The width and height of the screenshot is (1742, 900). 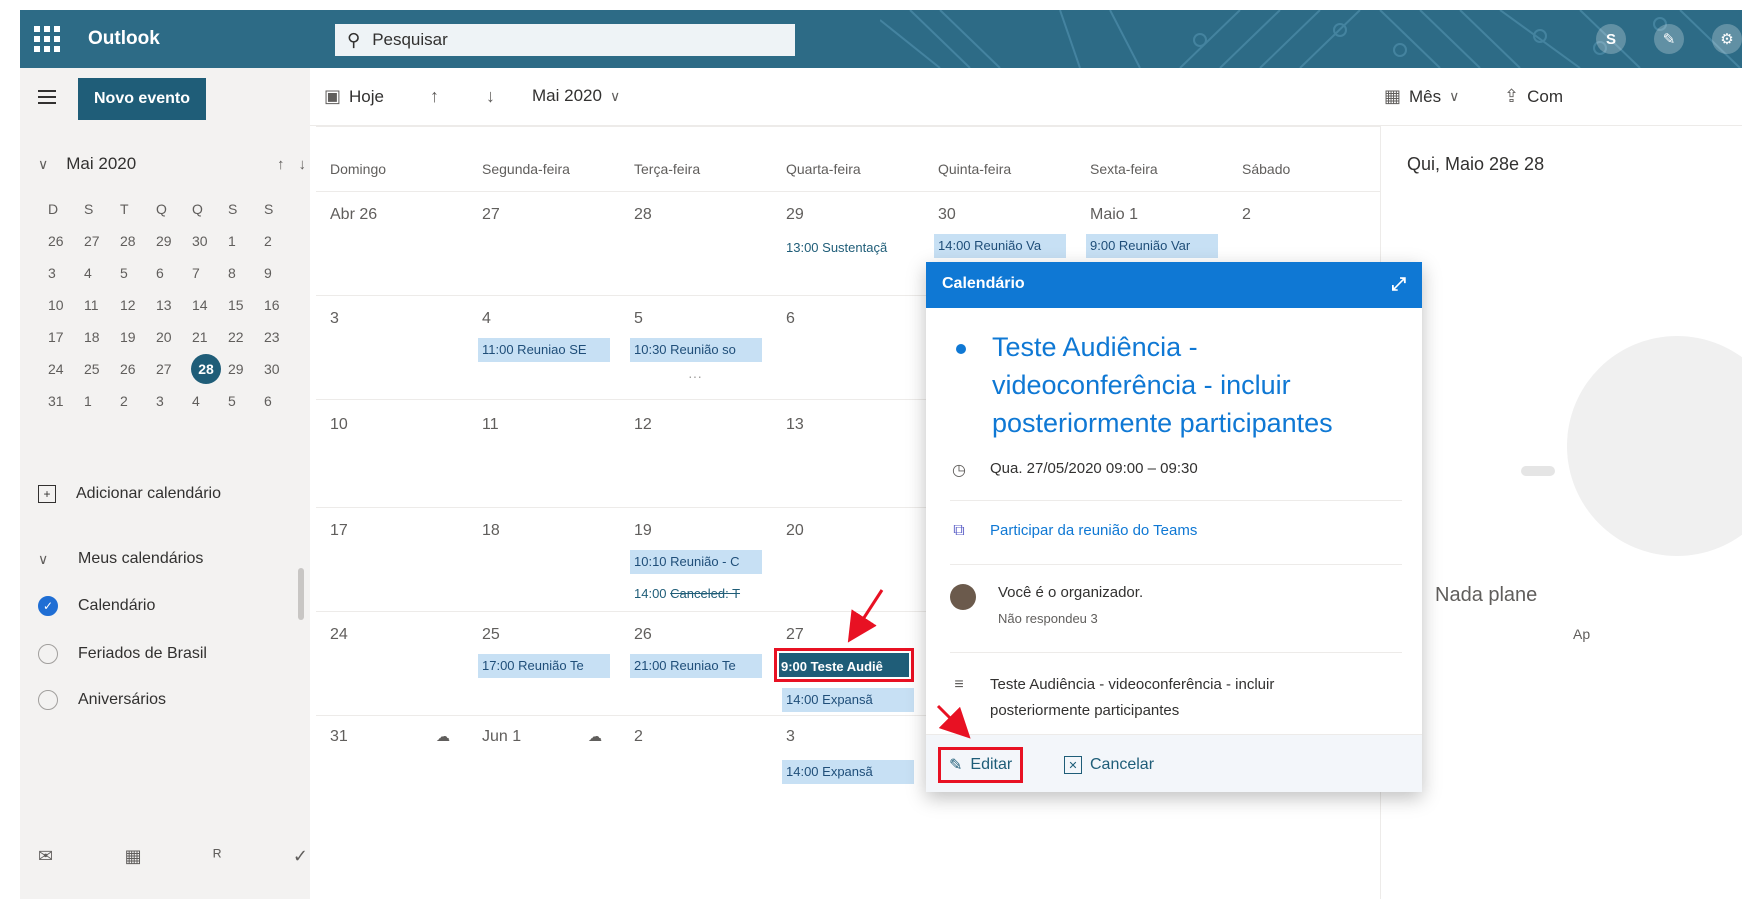 What do you see at coordinates (339, 635) in the screenshot?
I see `day-number: 24` at bounding box center [339, 635].